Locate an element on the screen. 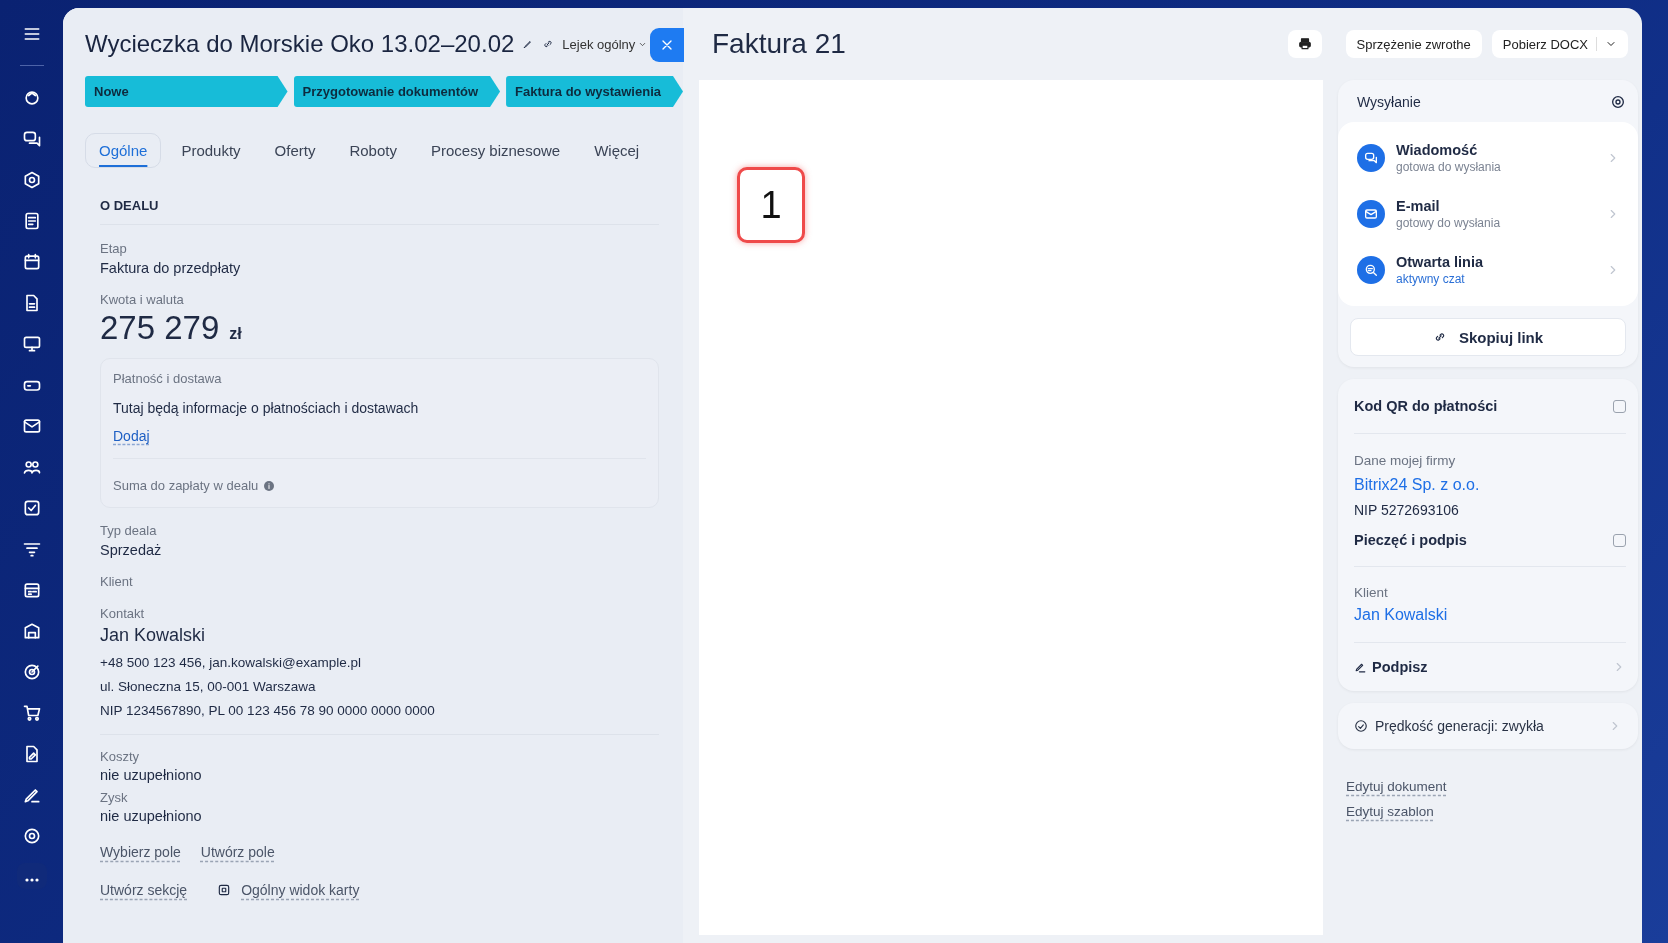 The image size is (1668, 943). field-link: Utwórz pole is located at coordinates (237, 852).